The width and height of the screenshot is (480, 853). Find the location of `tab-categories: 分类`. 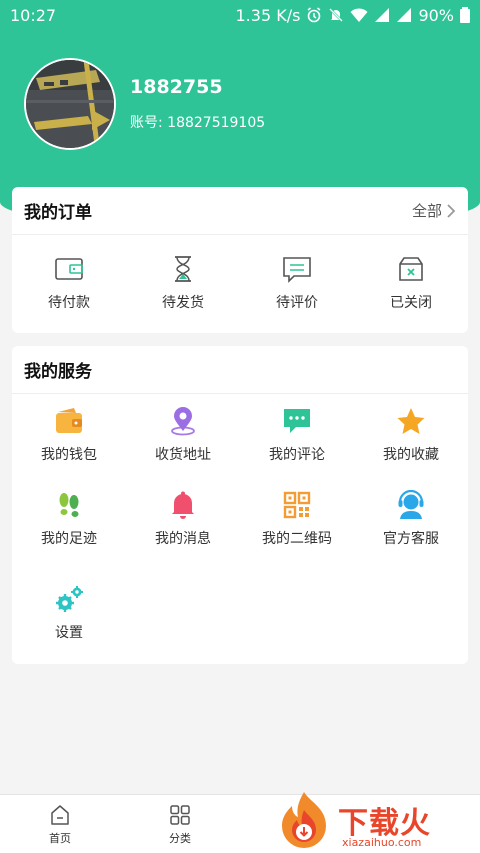

tab-categories: 分类 is located at coordinates (180, 824).